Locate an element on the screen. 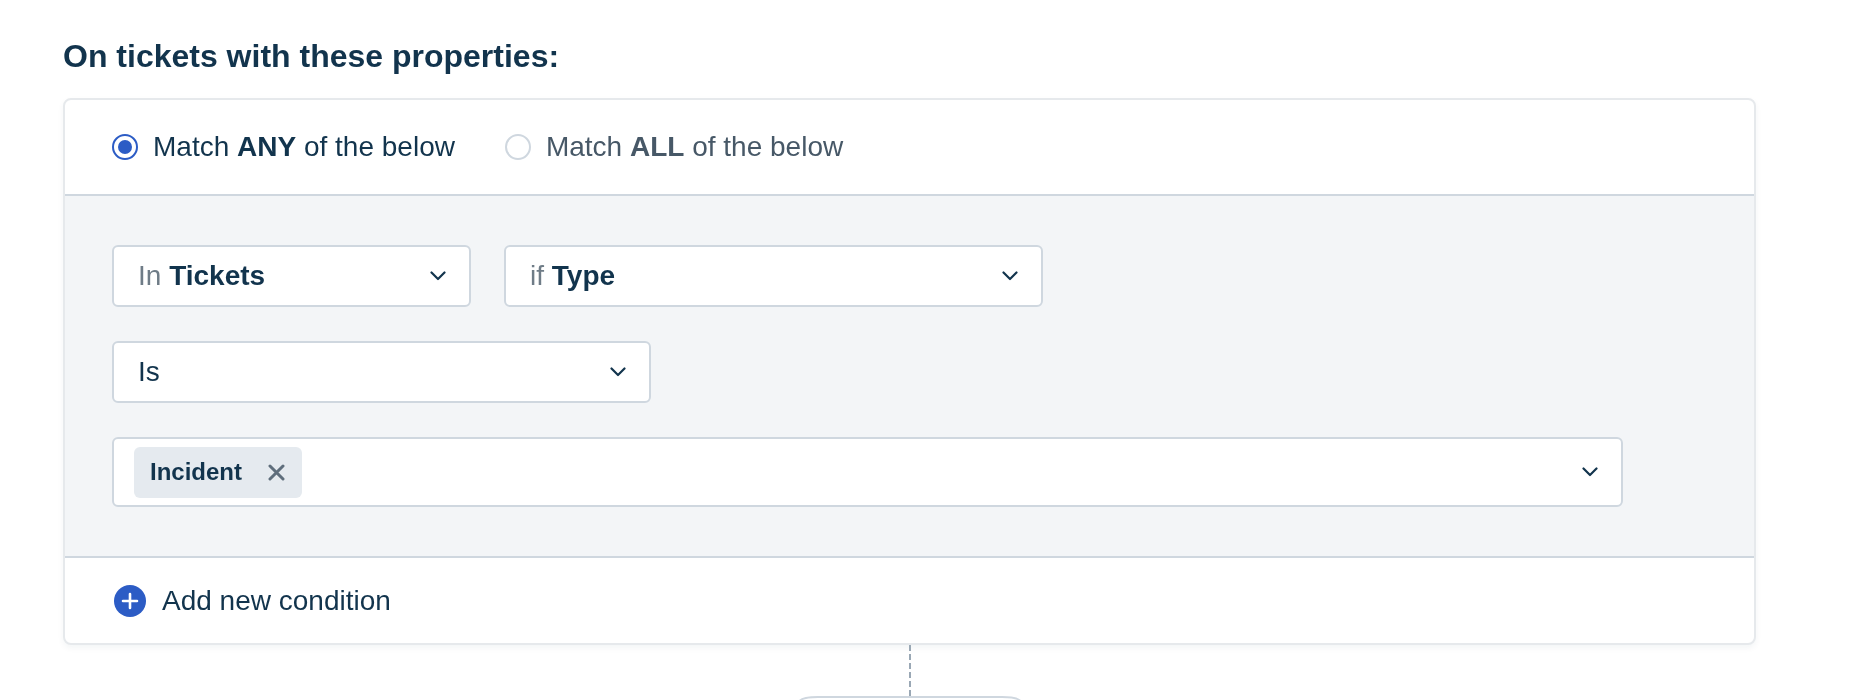 The height and width of the screenshot is (700, 1856). add-condition-button: Add new condition is located at coordinates (252, 600).